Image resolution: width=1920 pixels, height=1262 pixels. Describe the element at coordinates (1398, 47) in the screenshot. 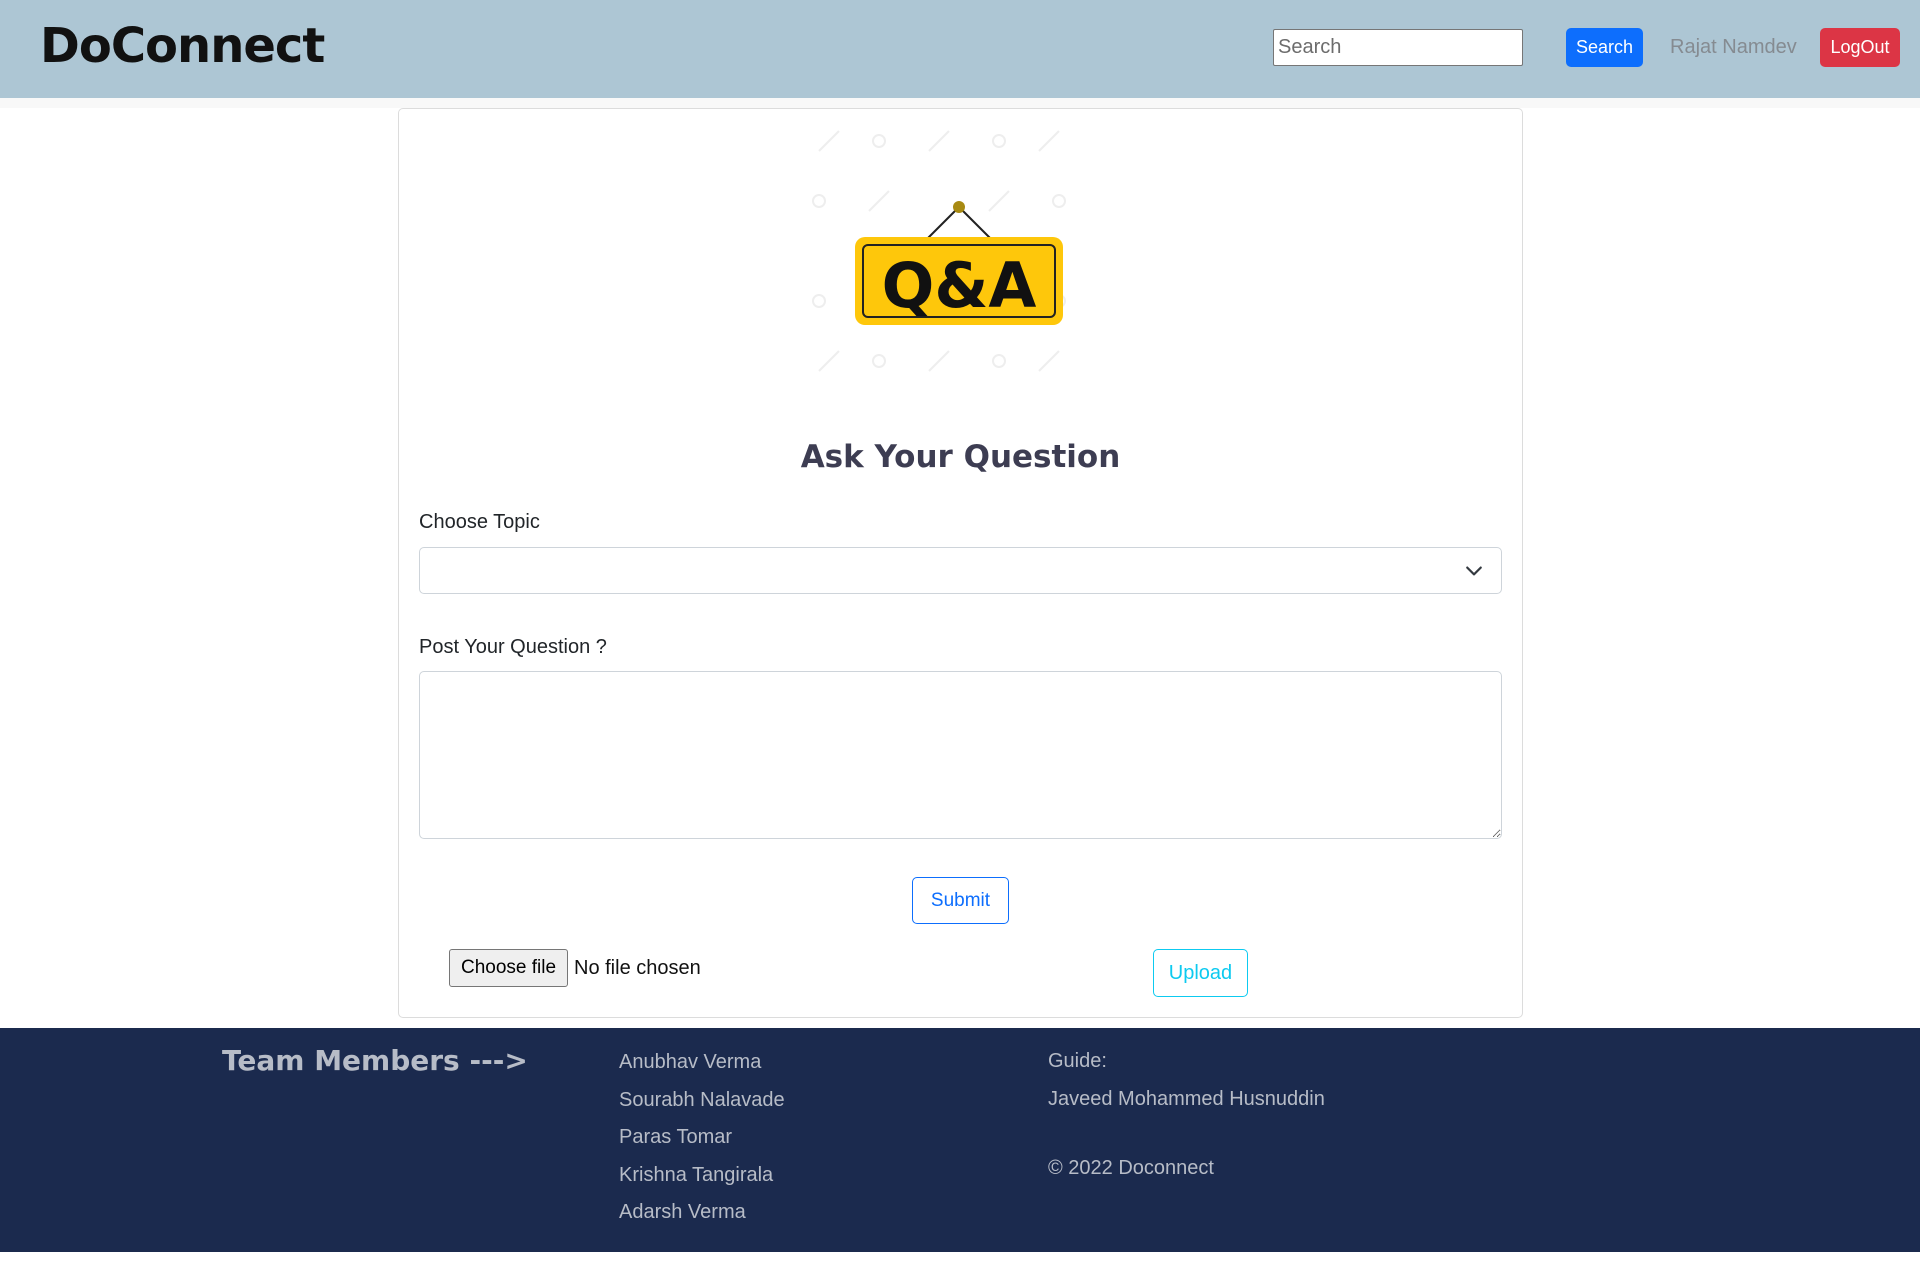

I see `search-input` at that location.